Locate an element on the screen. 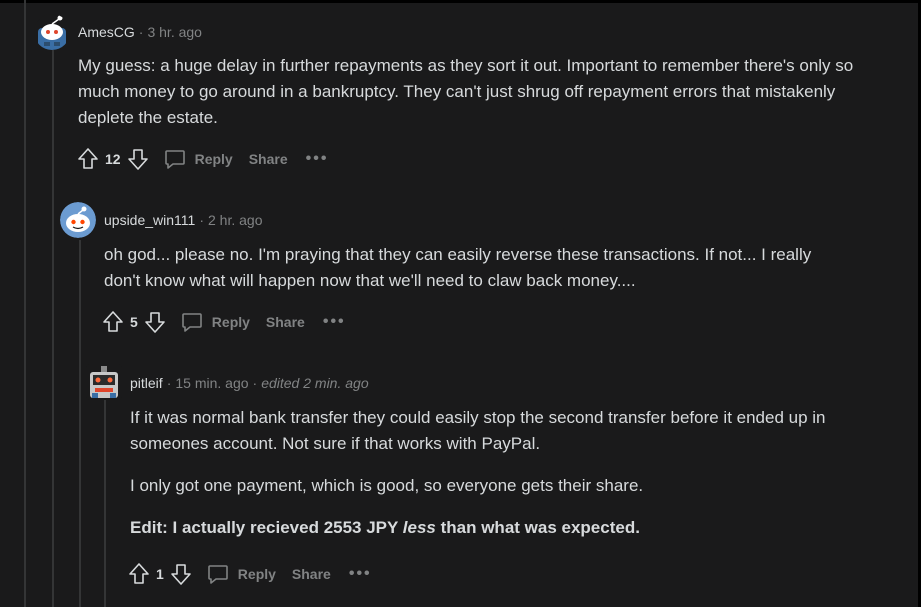 This screenshot has height=607, width=921. vote-score: 5 is located at coordinates (134, 322).